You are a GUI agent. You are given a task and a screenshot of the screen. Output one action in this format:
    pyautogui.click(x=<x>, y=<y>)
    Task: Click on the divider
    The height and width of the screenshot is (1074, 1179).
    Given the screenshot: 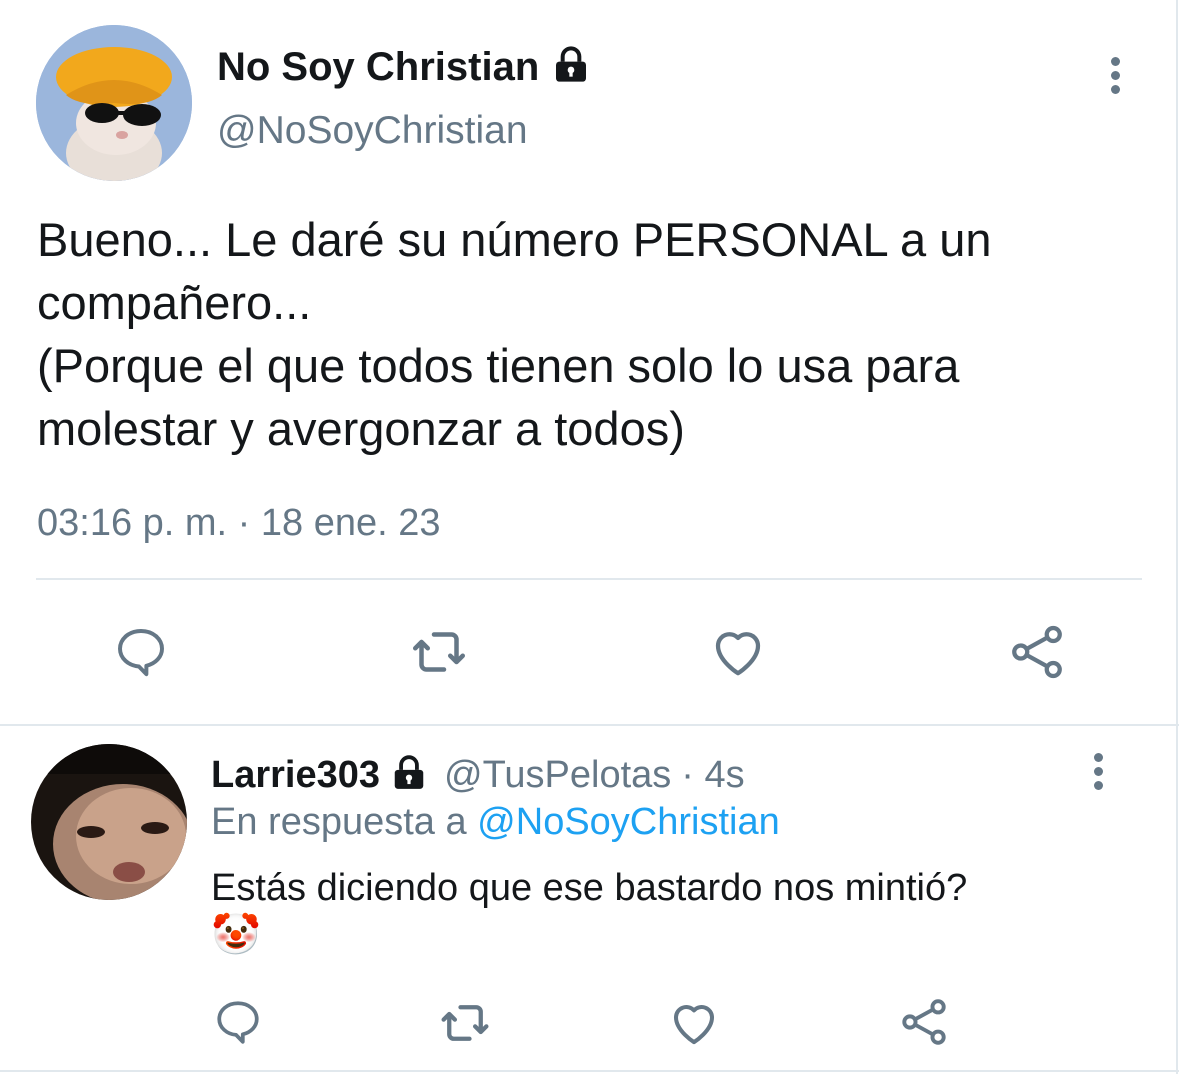 What is the action you would take?
    pyautogui.click(x=589, y=579)
    